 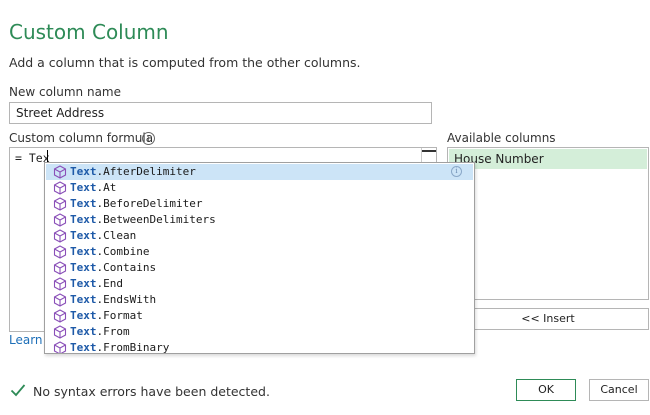 What do you see at coordinates (619, 390) in the screenshot?
I see `cancel-button: Cancel` at bounding box center [619, 390].